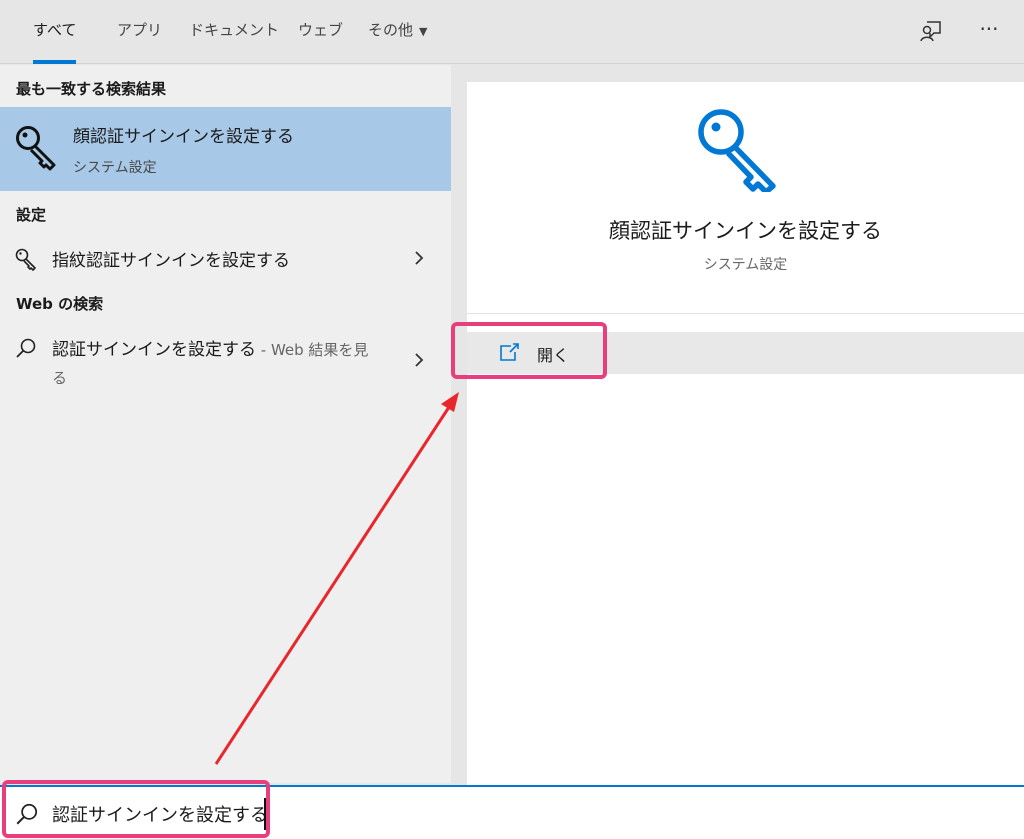  What do you see at coordinates (183, 137) in the screenshot?
I see `best-match-title: 顔認証サインインを設定する` at bounding box center [183, 137].